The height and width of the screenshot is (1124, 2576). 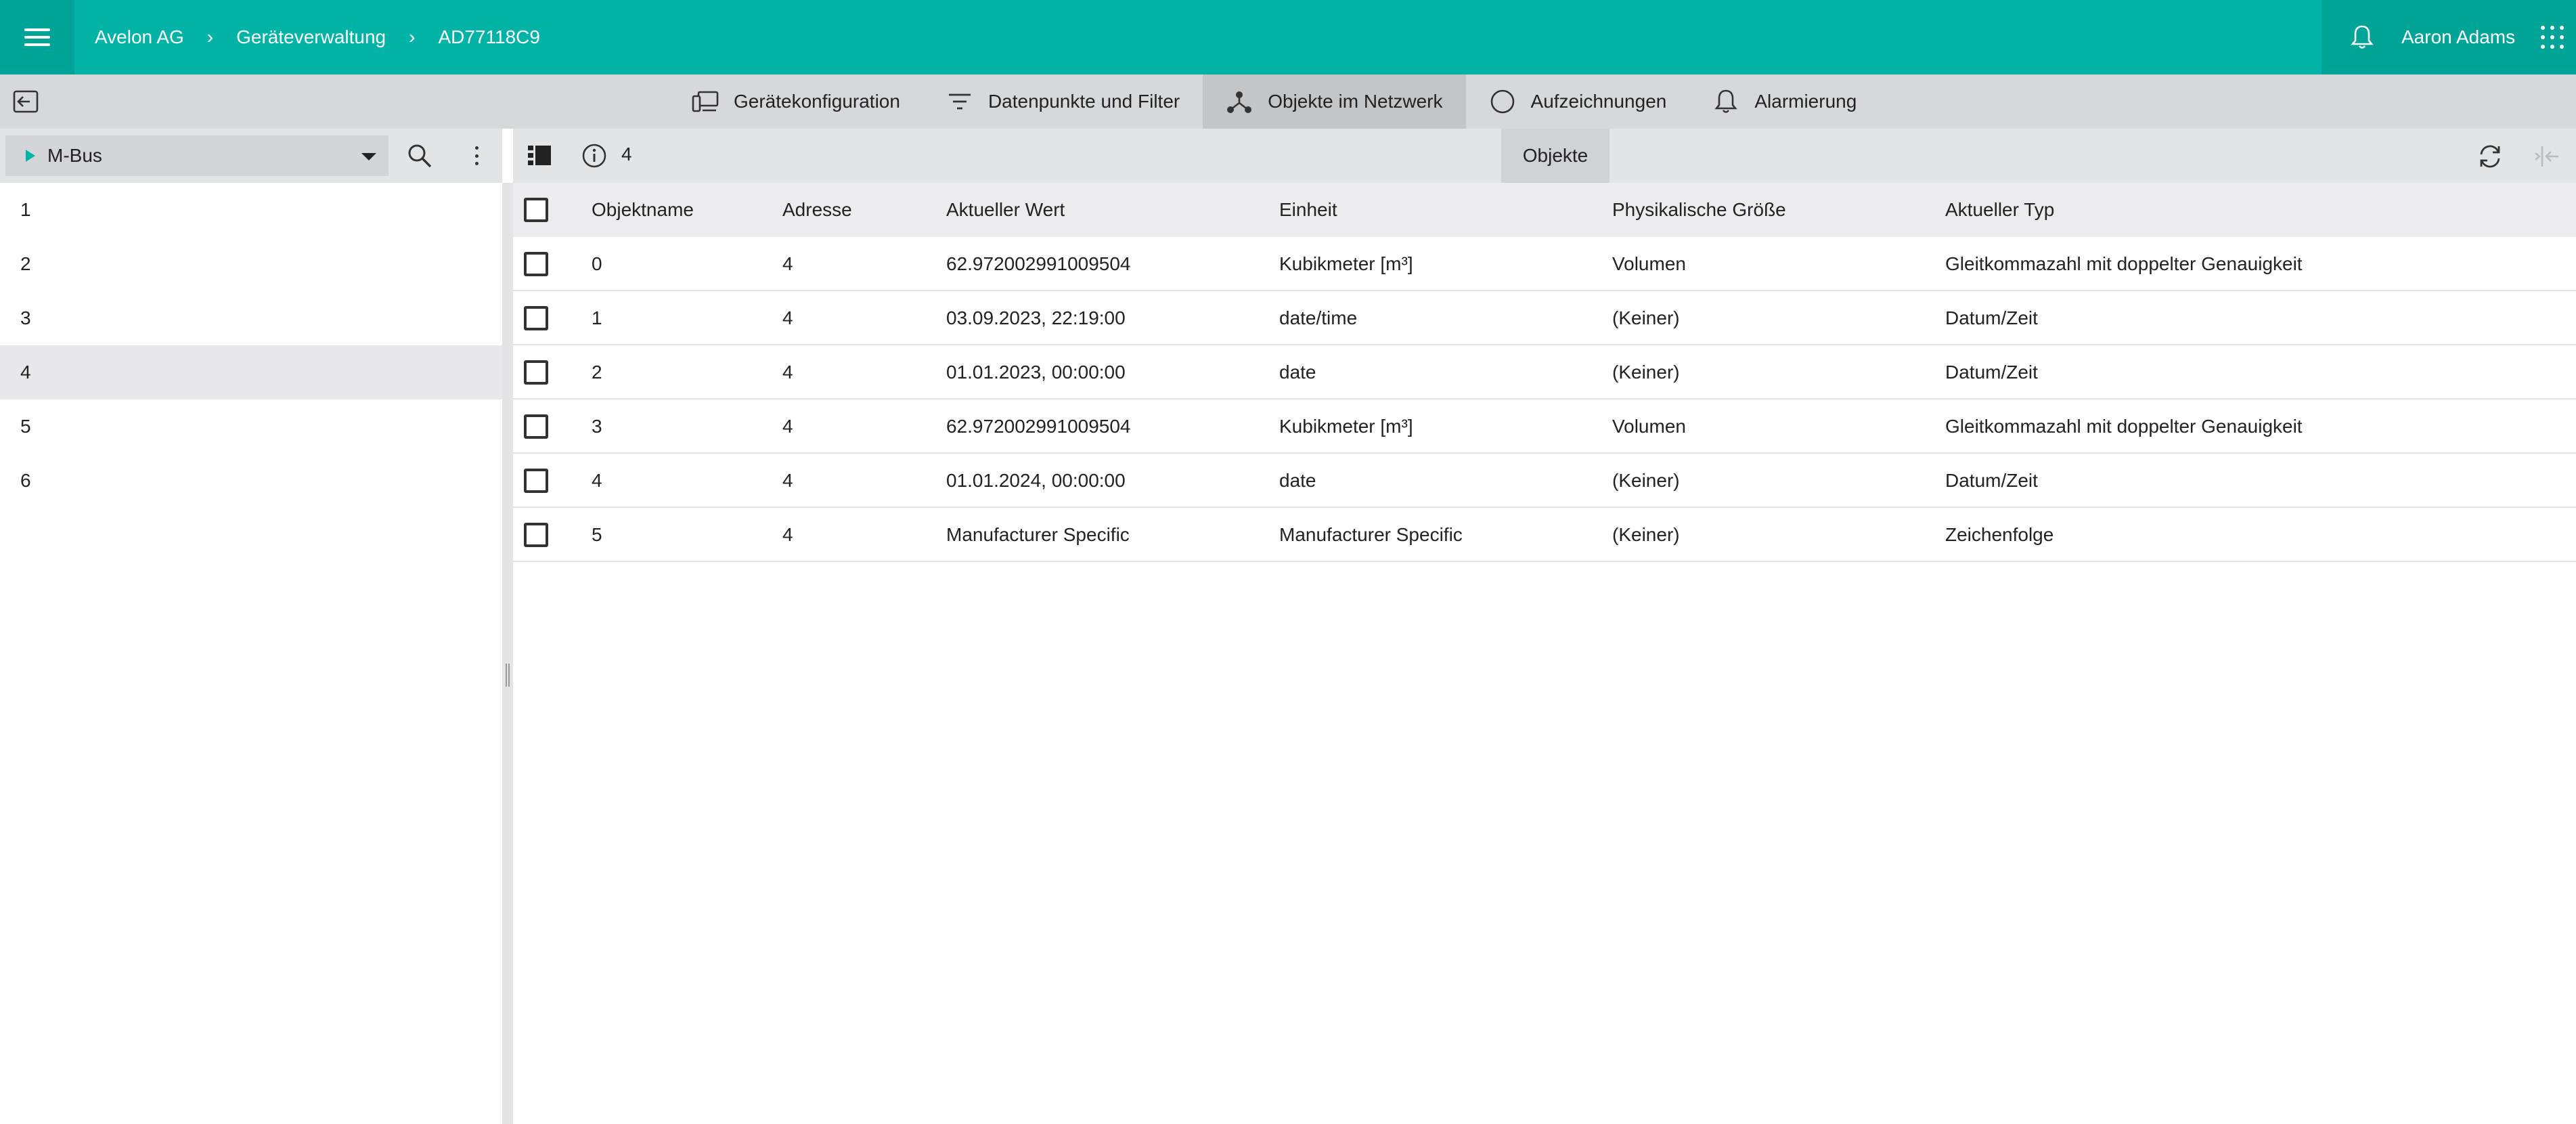 What do you see at coordinates (251, 427) in the screenshot?
I see `list-item: 5` at bounding box center [251, 427].